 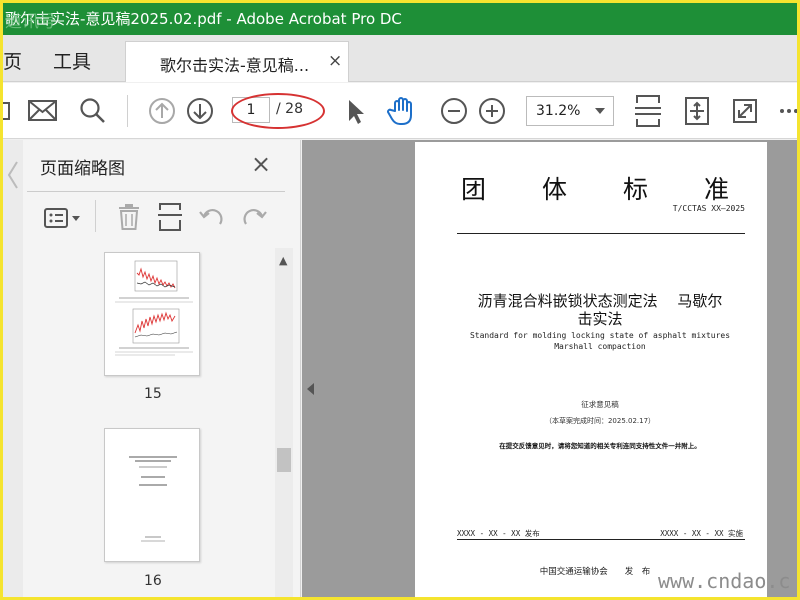 What do you see at coordinates (454, 111) in the screenshot?
I see `zoom-out-icon` at bounding box center [454, 111].